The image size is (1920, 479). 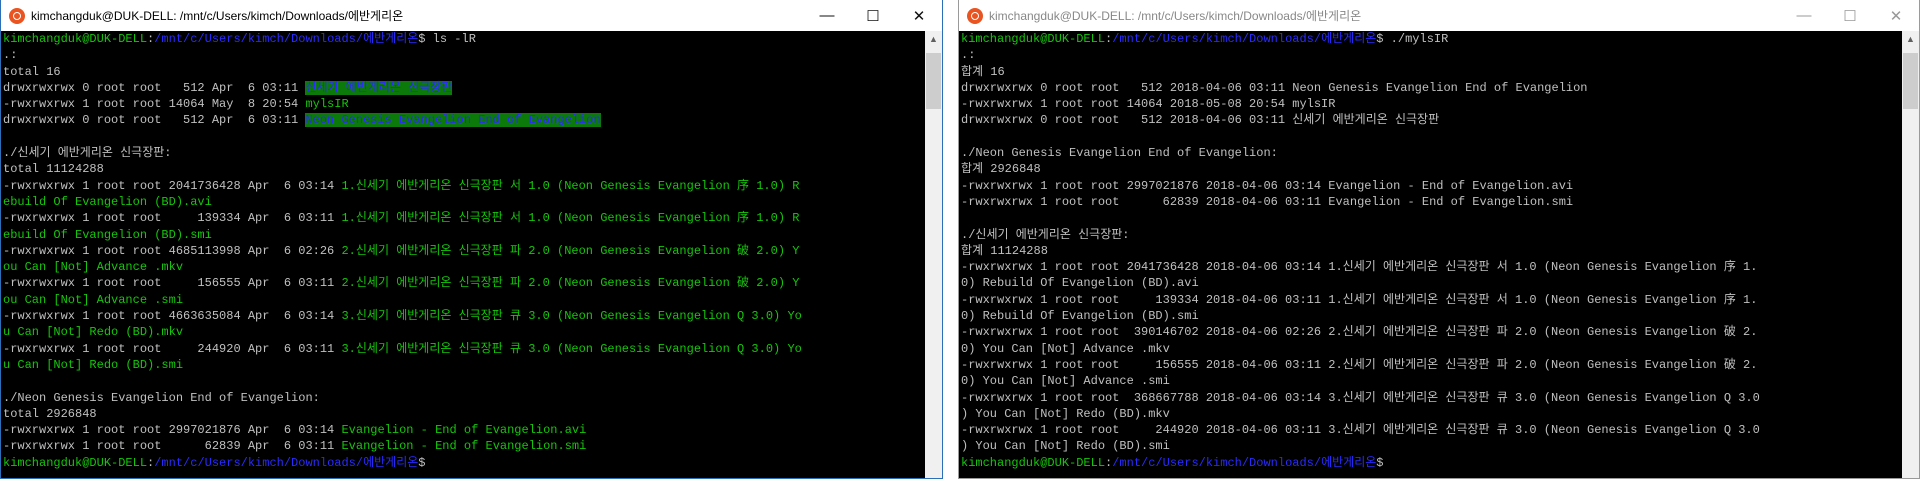 I want to click on terminal-line: ebuild Of Evangelion (BD).smi, so click(x=464, y=235).